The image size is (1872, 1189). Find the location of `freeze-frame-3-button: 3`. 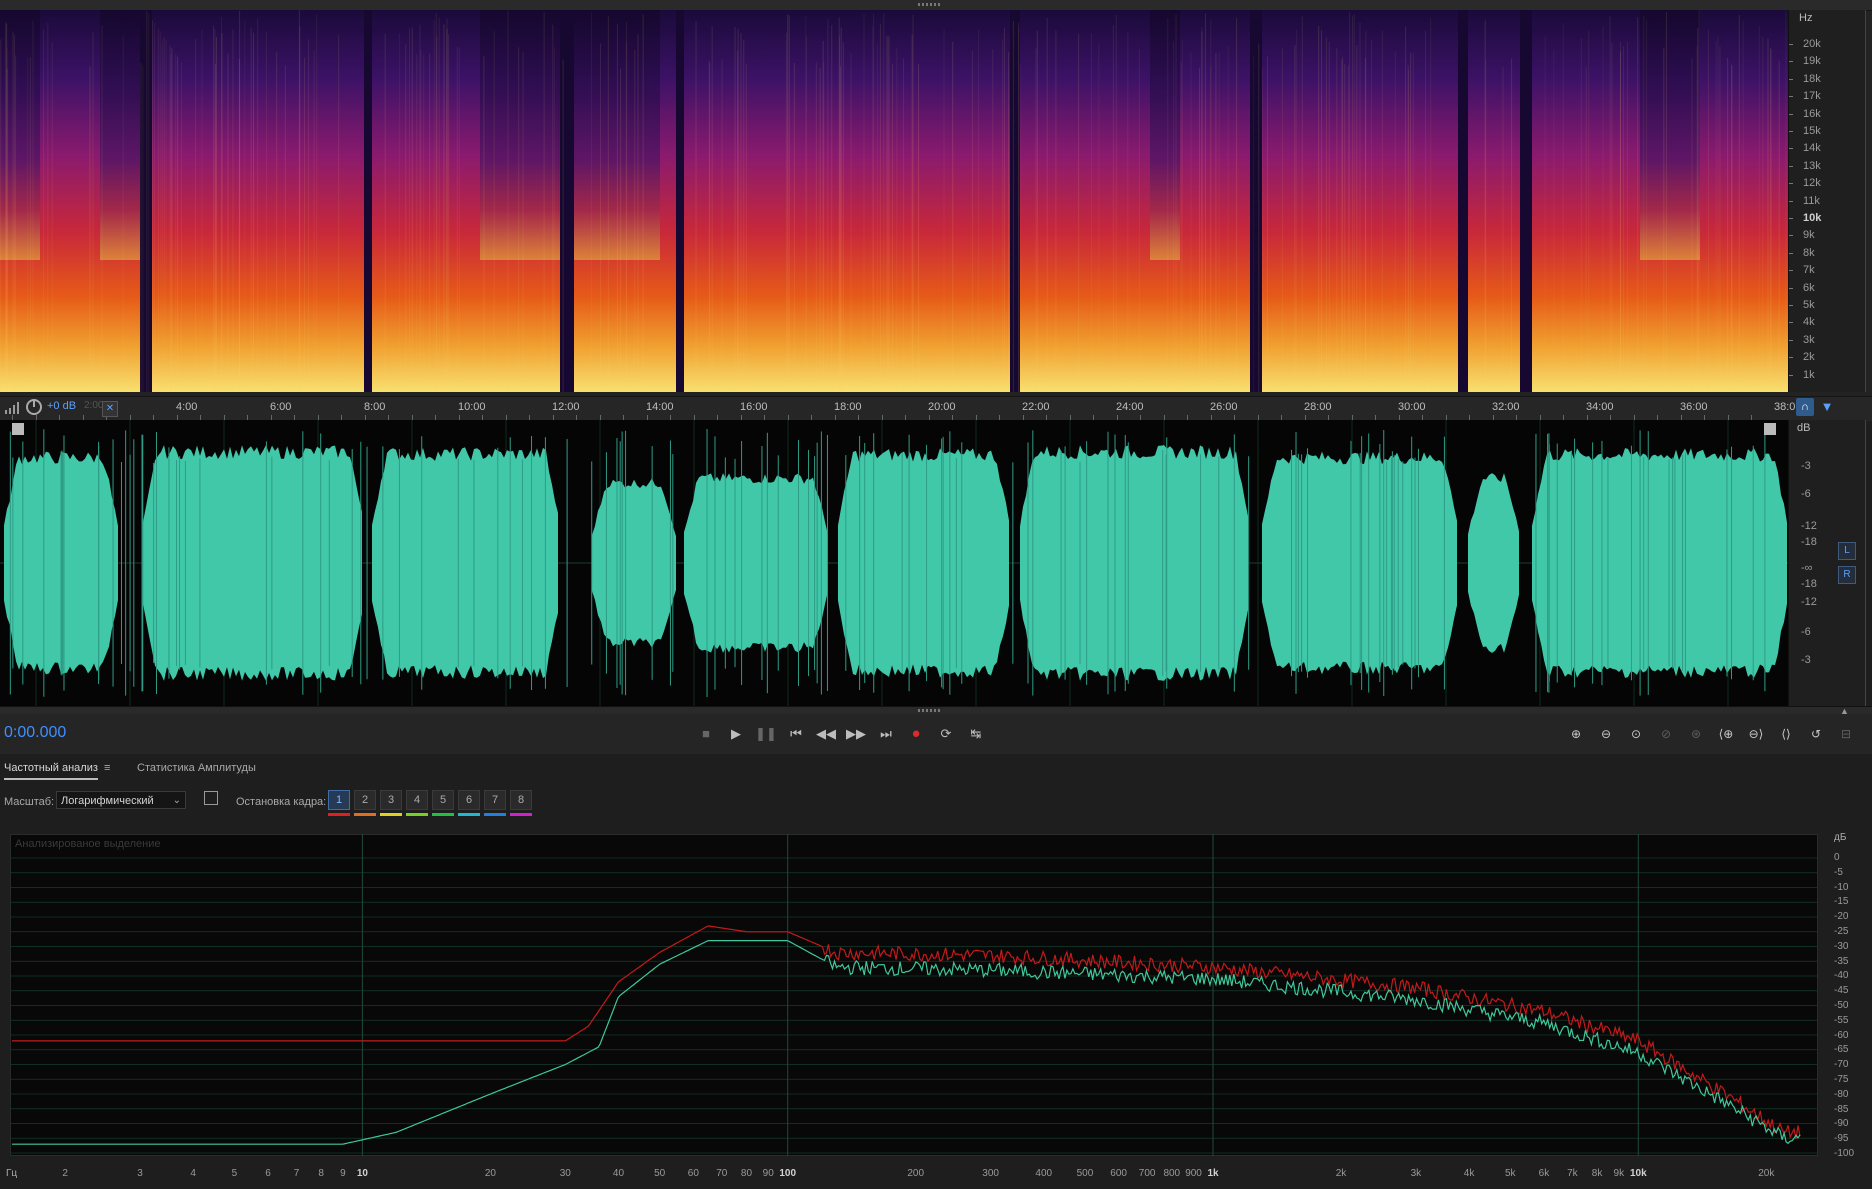

freeze-frame-3-button: 3 is located at coordinates (391, 800).